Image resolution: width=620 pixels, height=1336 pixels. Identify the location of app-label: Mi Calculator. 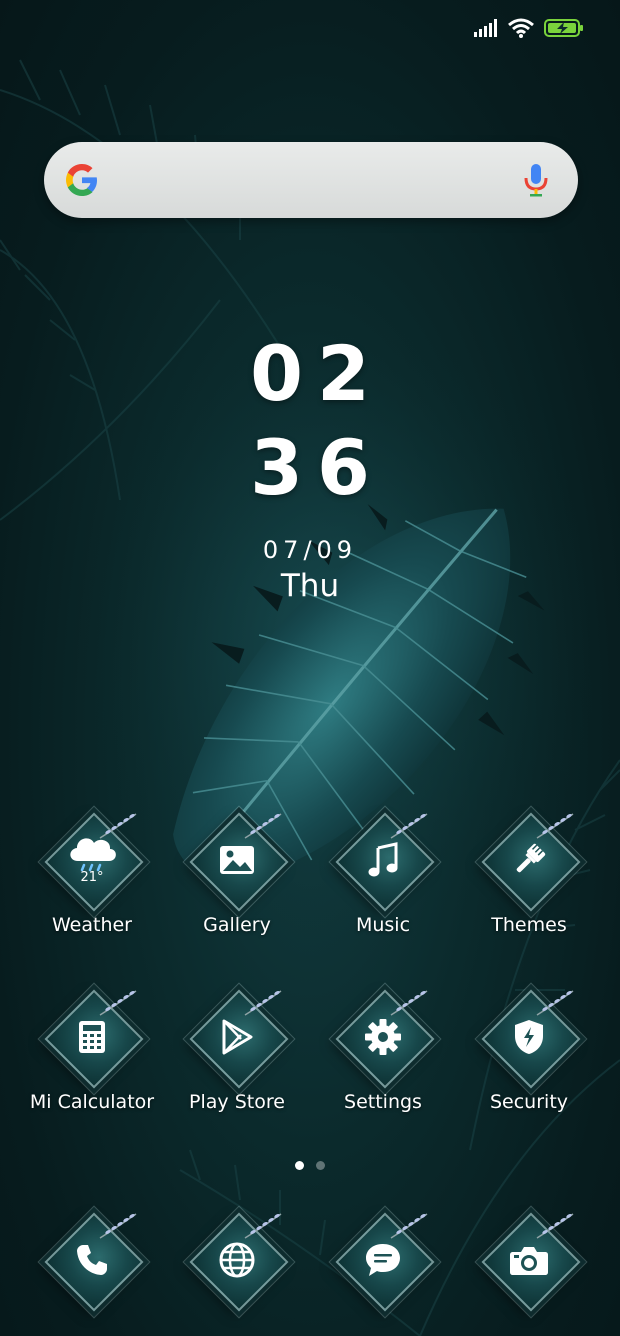
(92, 1102).